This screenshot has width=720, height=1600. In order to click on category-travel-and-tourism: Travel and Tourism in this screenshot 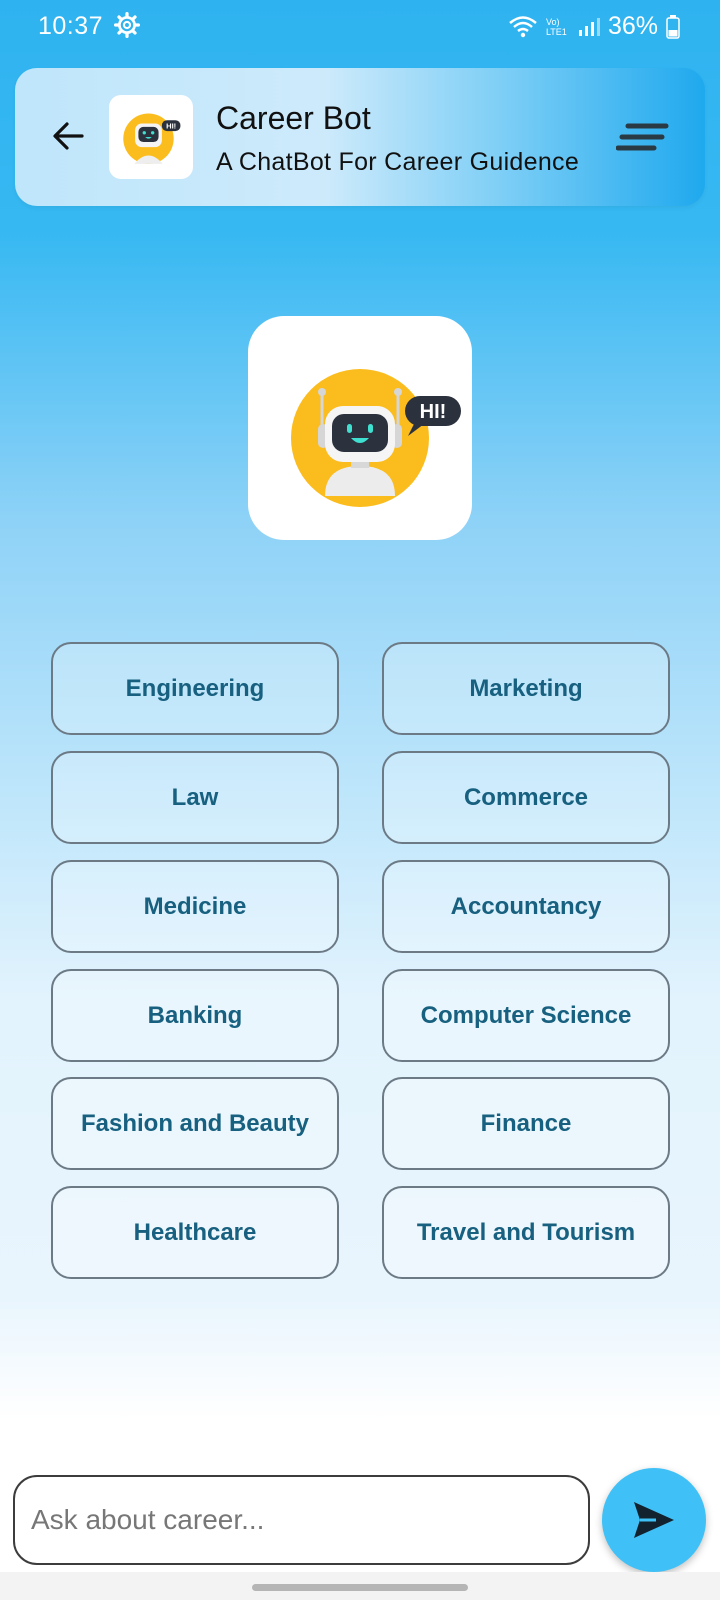, I will do `click(526, 1232)`.